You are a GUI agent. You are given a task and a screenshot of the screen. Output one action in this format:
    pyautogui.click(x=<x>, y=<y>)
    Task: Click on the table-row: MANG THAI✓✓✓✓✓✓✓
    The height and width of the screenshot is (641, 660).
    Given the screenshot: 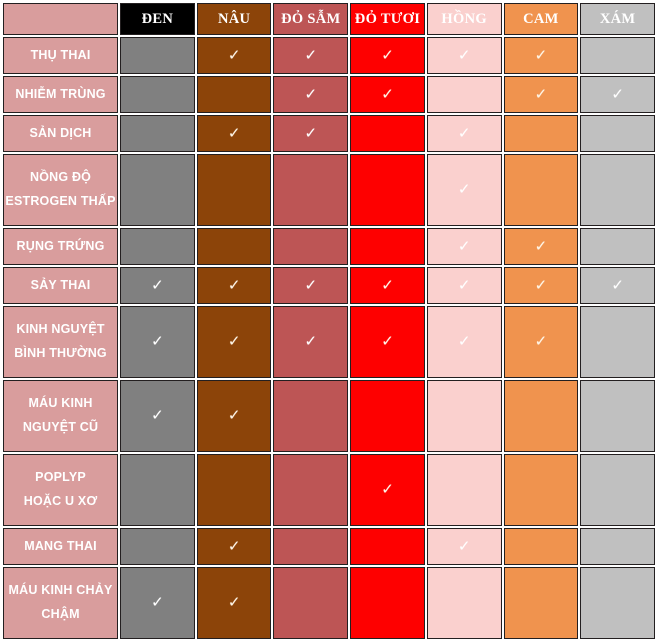 What is the action you would take?
    pyautogui.click(x=329, y=546)
    